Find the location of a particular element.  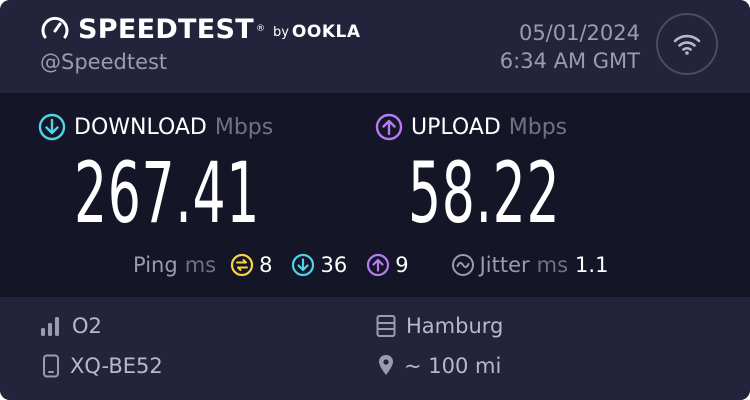

jitter-label: Jitter is located at coordinates (504, 265).